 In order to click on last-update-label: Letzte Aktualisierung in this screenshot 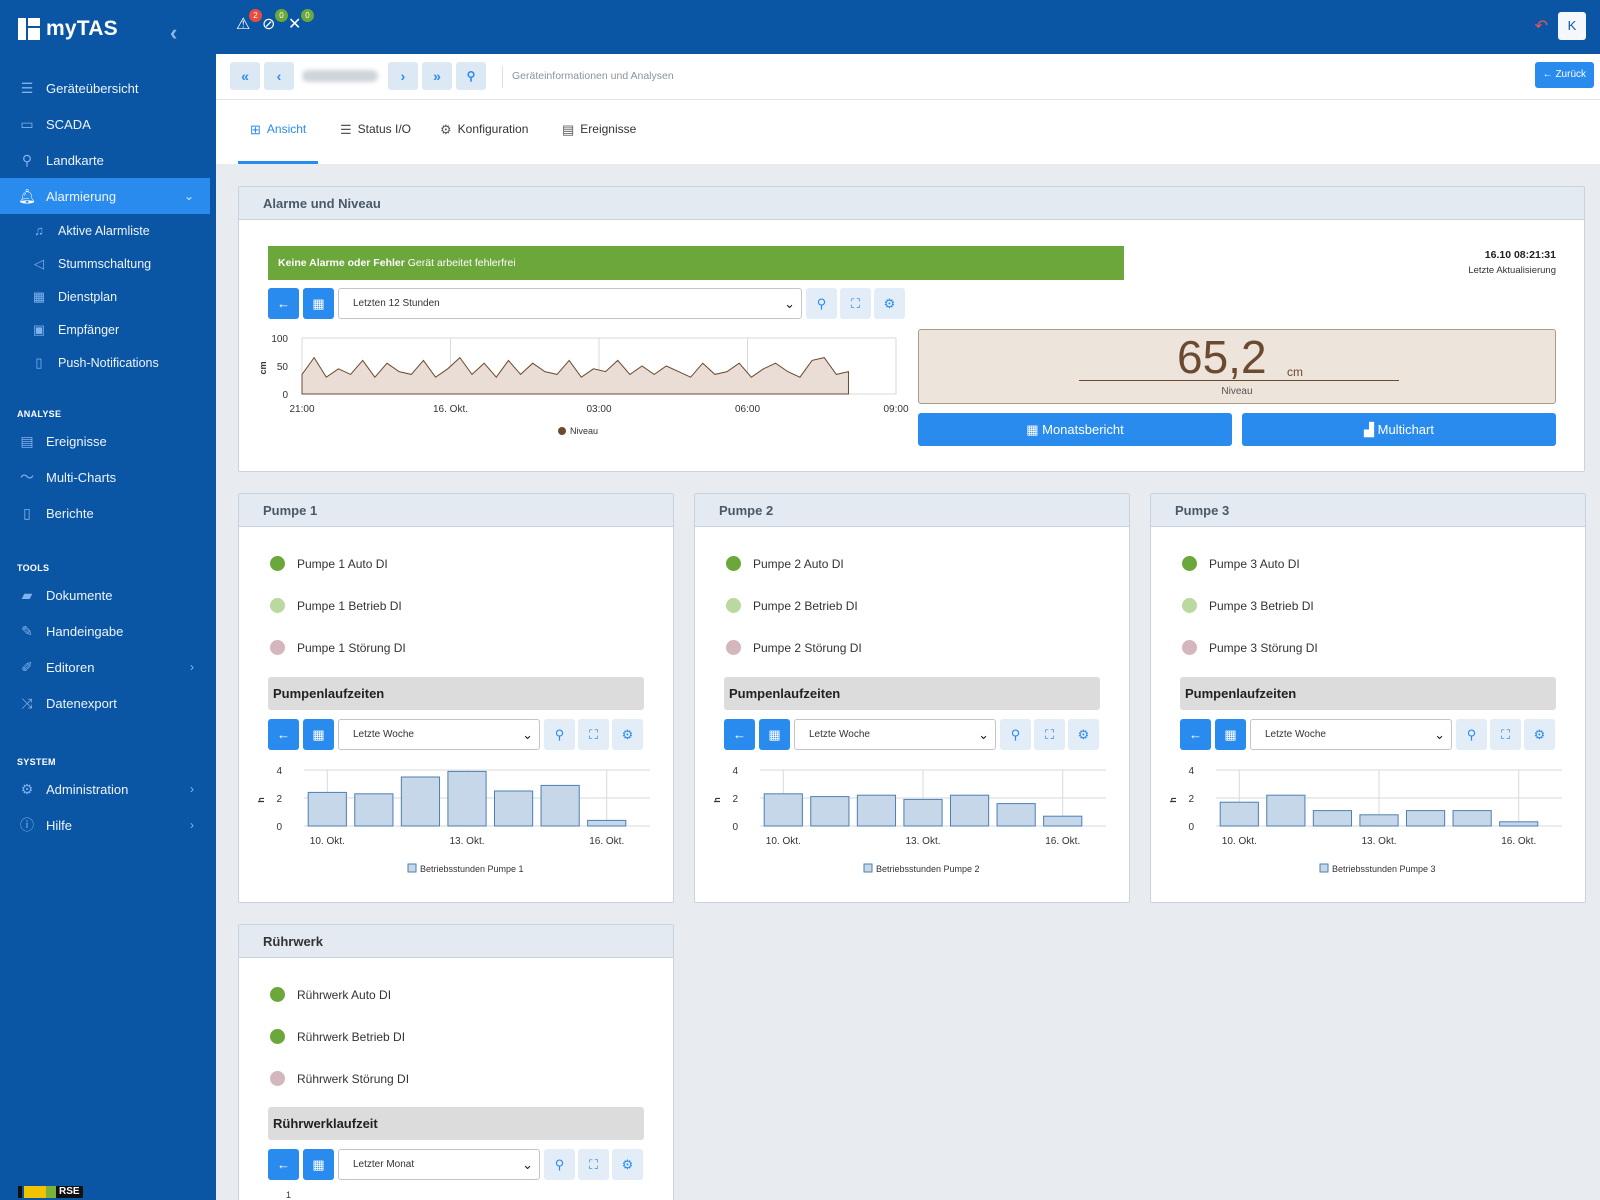, I will do `click(1512, 270)`.